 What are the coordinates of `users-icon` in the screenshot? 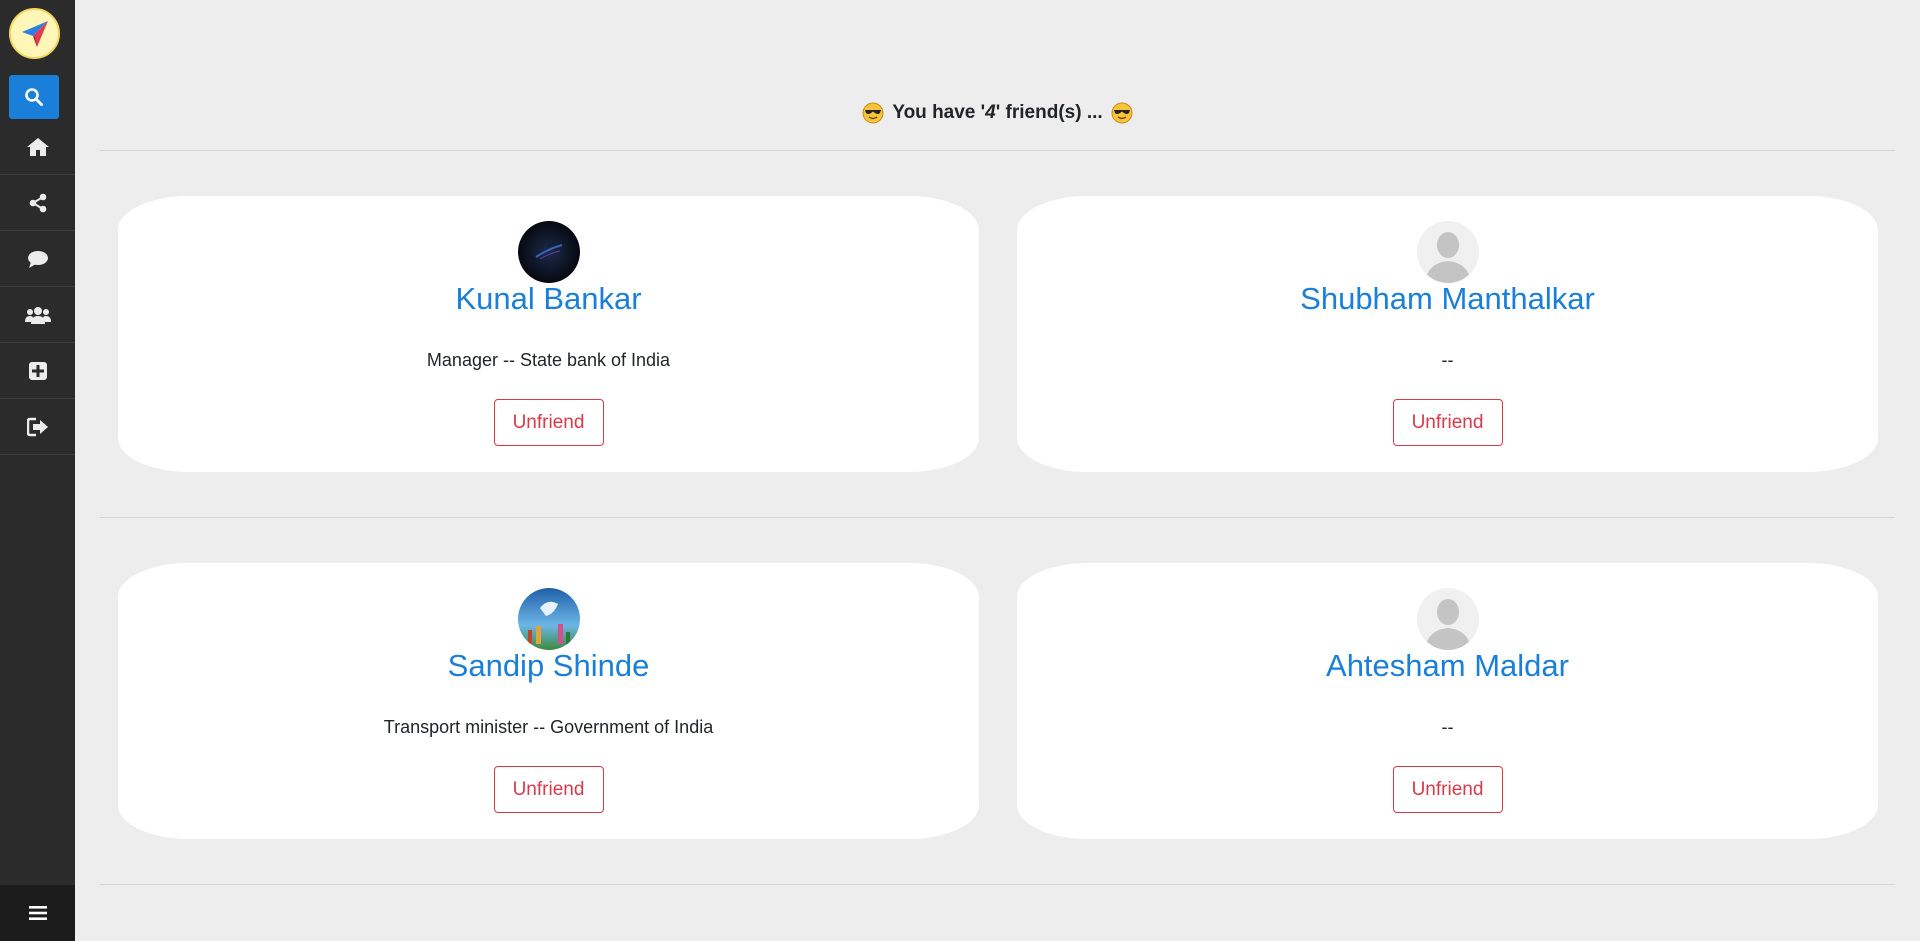 It's located at (37, 315).